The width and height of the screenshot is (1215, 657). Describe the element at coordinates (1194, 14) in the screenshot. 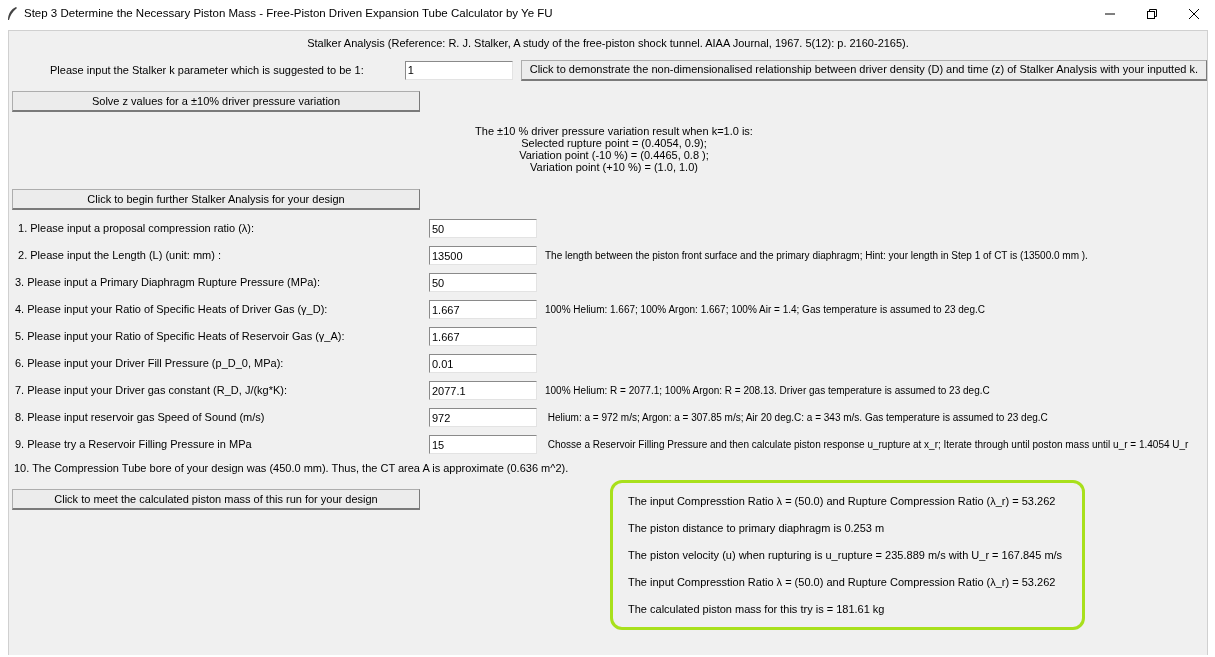

I see `close-icon` at that location.